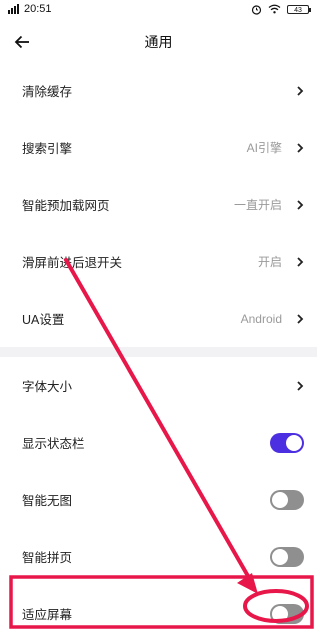 This screenshot has height=642, width=320. I want to click on setting-label: 适应屏幕, so click(47, 615).